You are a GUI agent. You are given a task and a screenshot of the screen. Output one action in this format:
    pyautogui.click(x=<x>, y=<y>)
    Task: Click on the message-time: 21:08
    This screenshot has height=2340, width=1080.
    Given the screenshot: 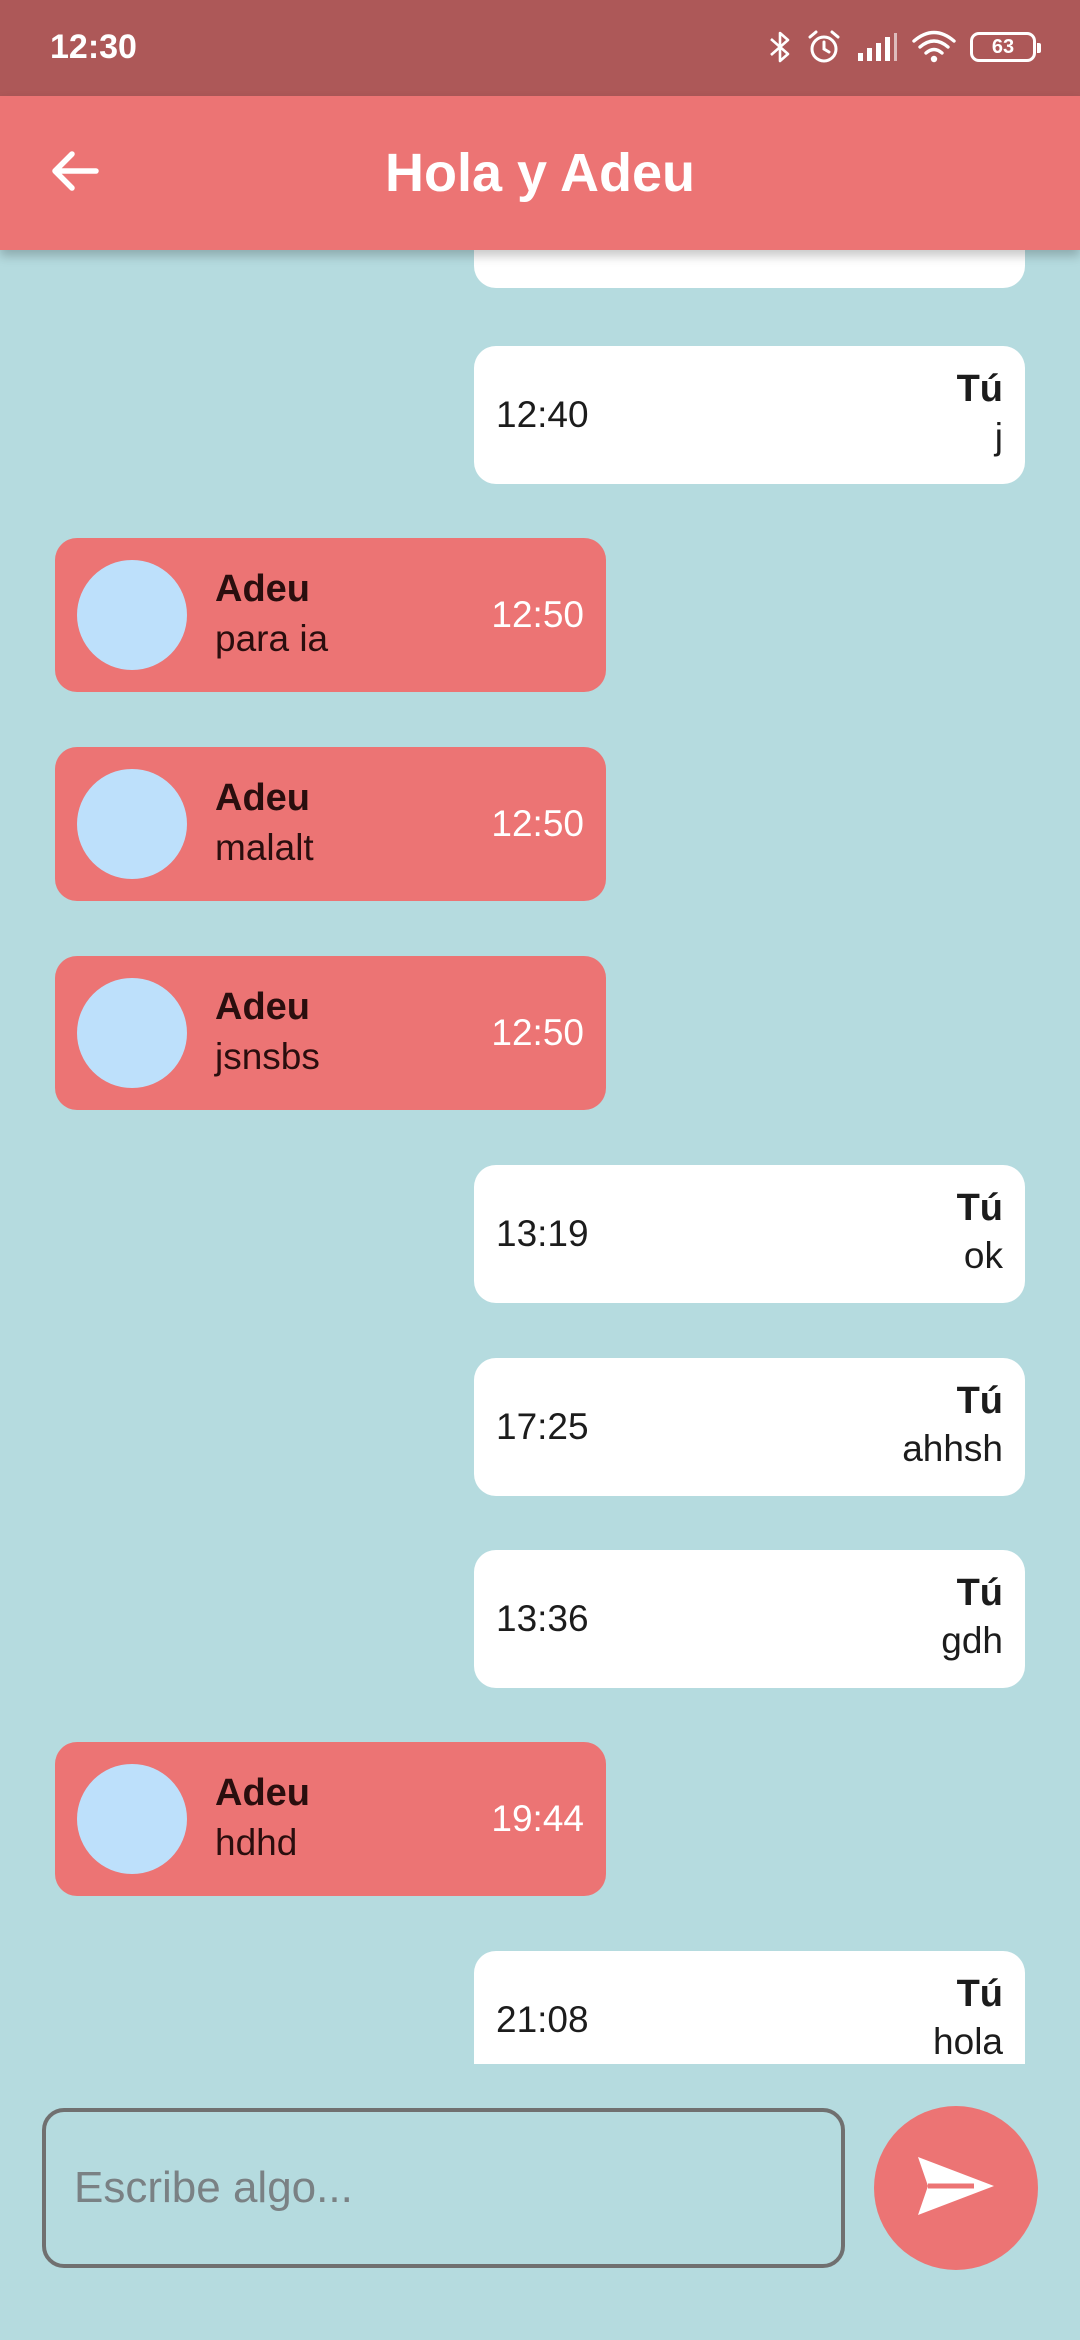 What is the action you would take?
    pyautogui.click(x=542, y=2019)
    